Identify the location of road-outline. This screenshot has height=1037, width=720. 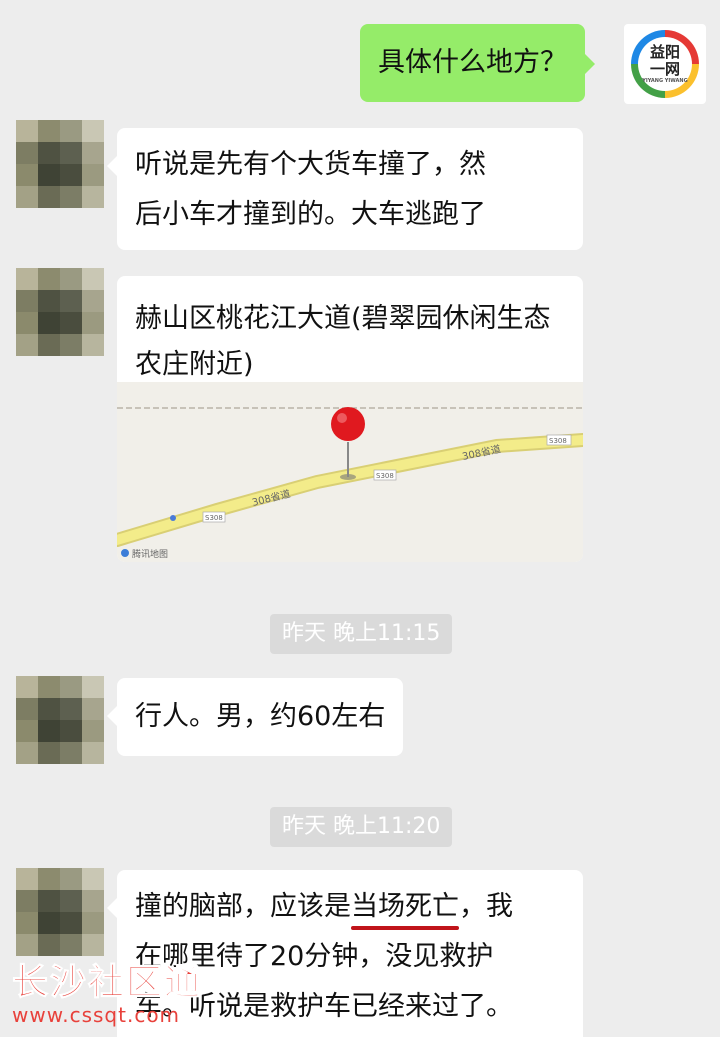
(350, 490).